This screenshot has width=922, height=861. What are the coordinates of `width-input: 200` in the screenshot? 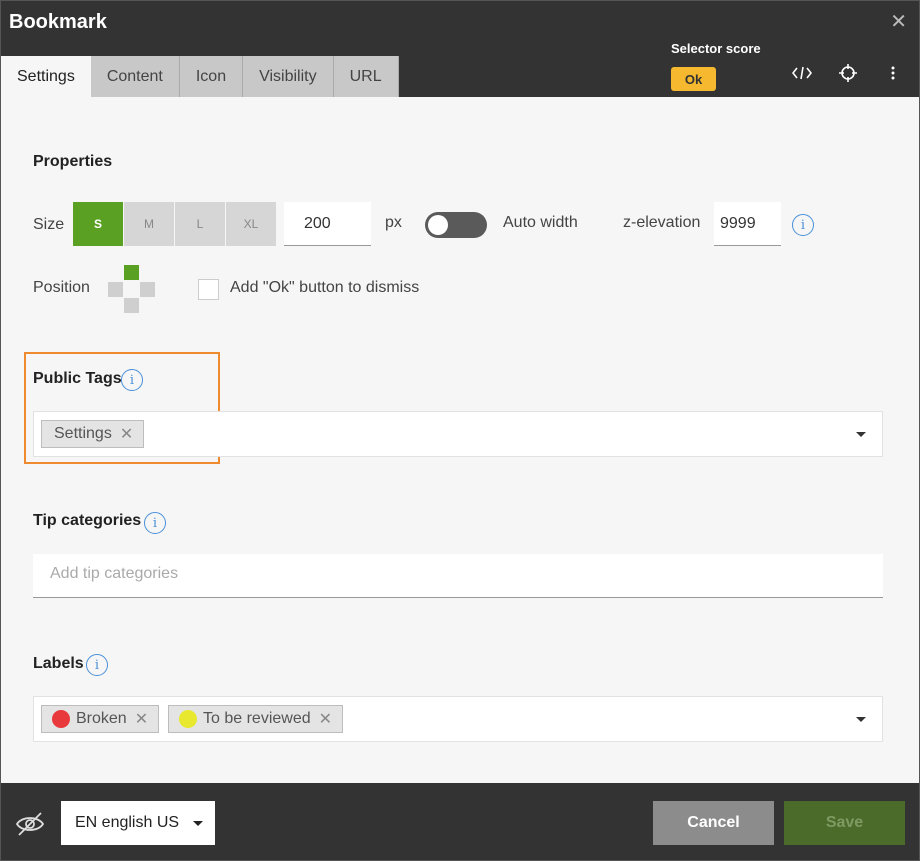 It's located at (327, 224).